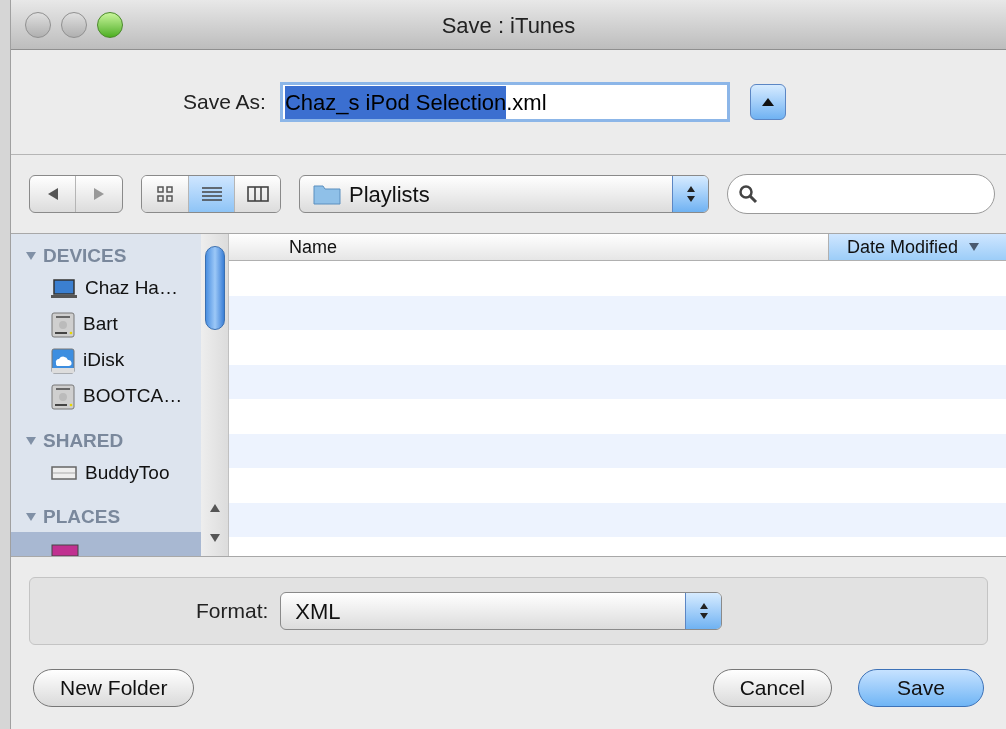 The height and width of the screenshot is (729, 1006). What do you see at coordinates (528, 247) in the screenshot?
I see `column-header: Name` at bounding box center [528, 247].